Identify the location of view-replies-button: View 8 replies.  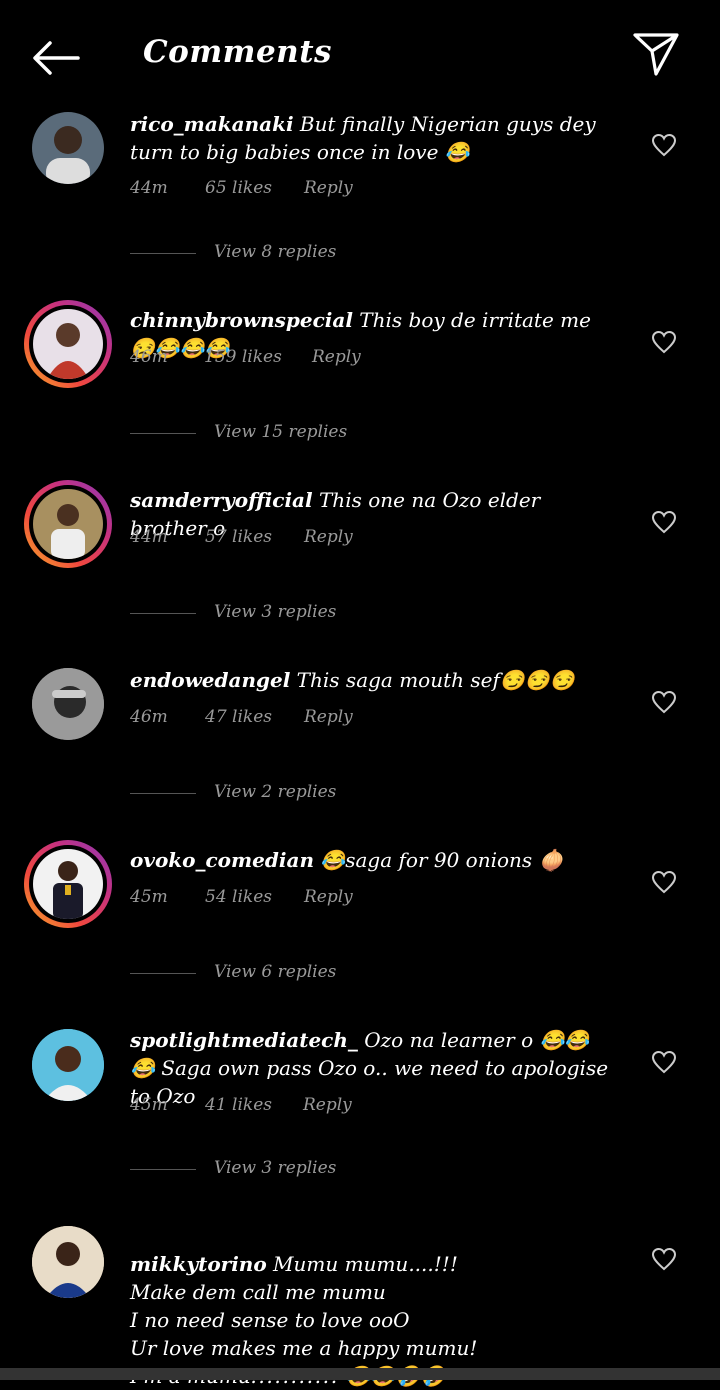
(280, 254).